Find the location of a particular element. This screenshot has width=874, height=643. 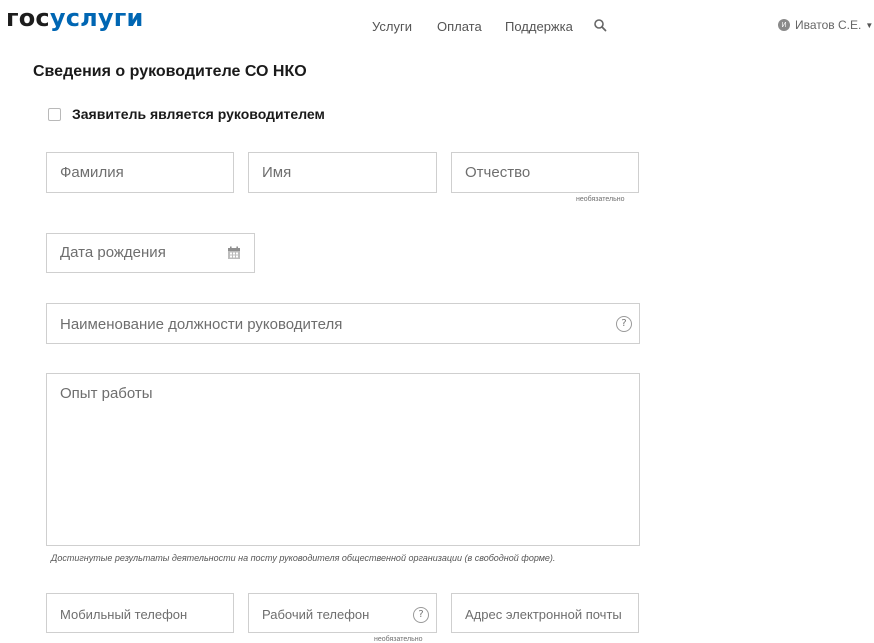

birthdate-field: Дата рождения is located at coordinates (150, 253).